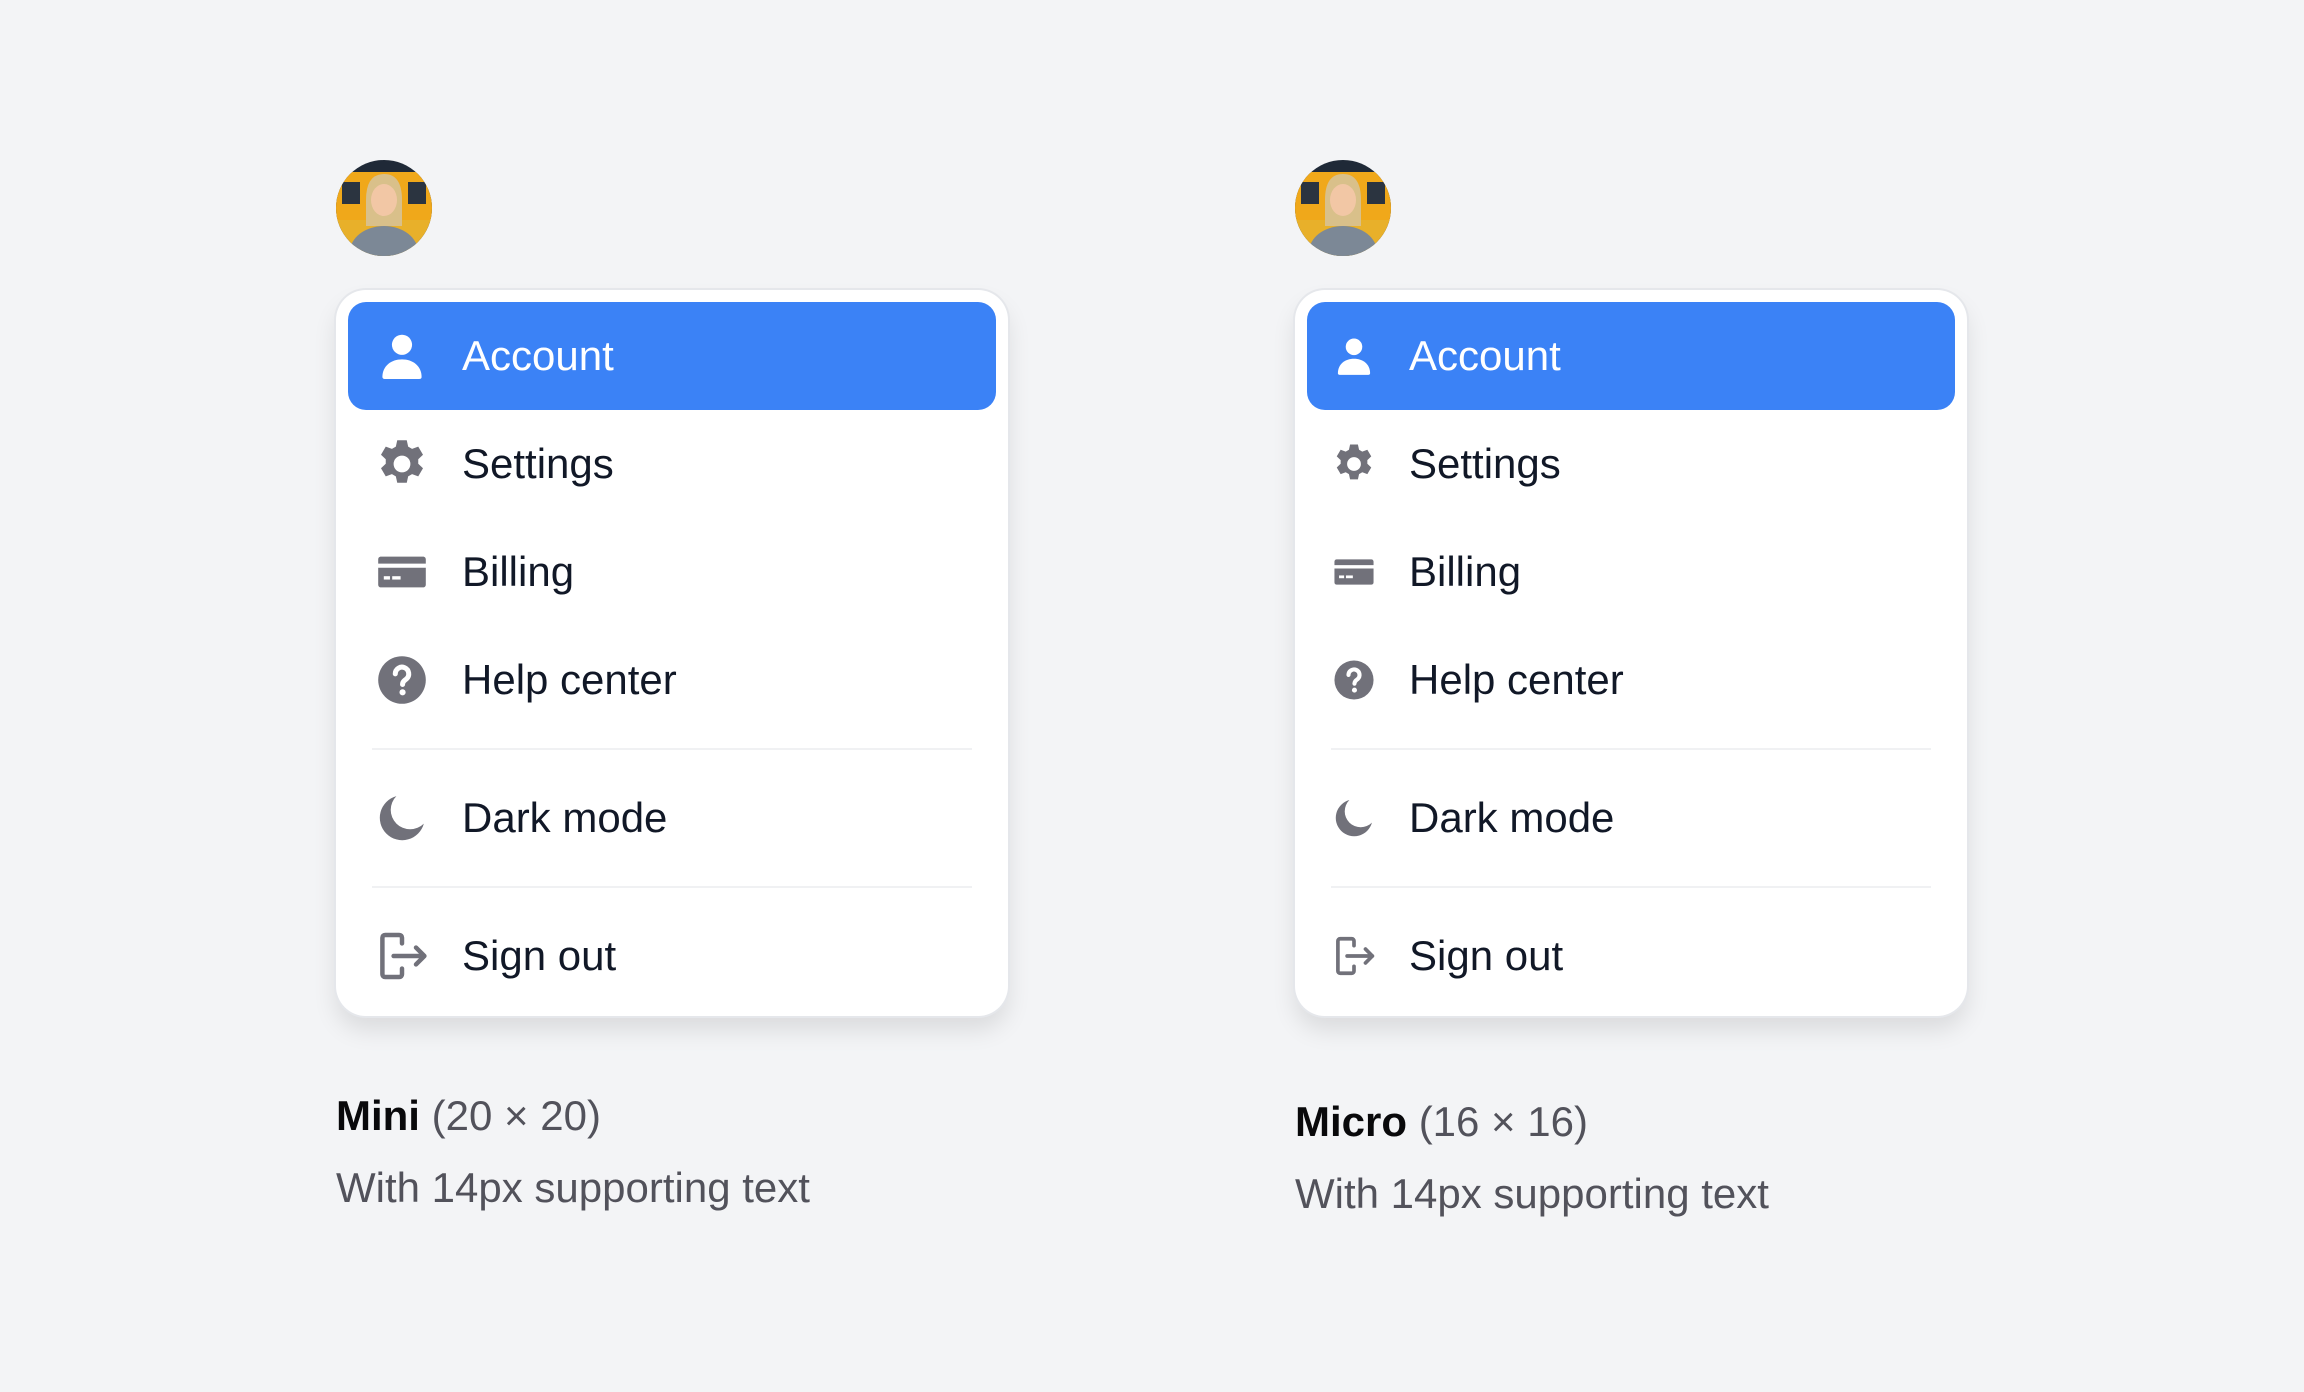  I want to click on variant-title: Micro (16 × 16), so click(1441, 1122).